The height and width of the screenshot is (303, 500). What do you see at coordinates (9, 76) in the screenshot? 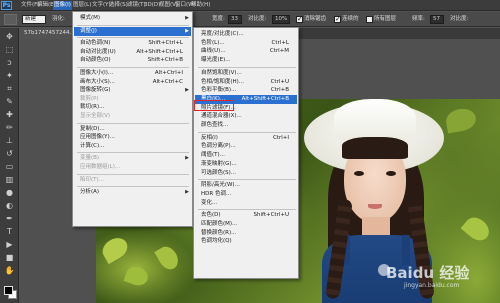
I see `magic-wand-tool-icon: ✦` at bounding box center [9, 76].